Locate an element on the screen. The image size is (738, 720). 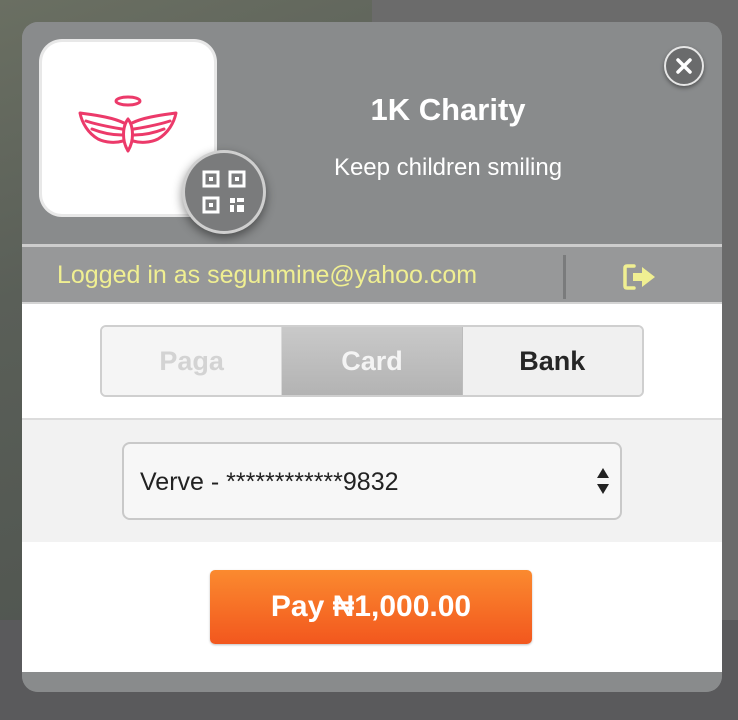
pay-button: Pay ₦1,000.00 is located at coordinates (371, 607).